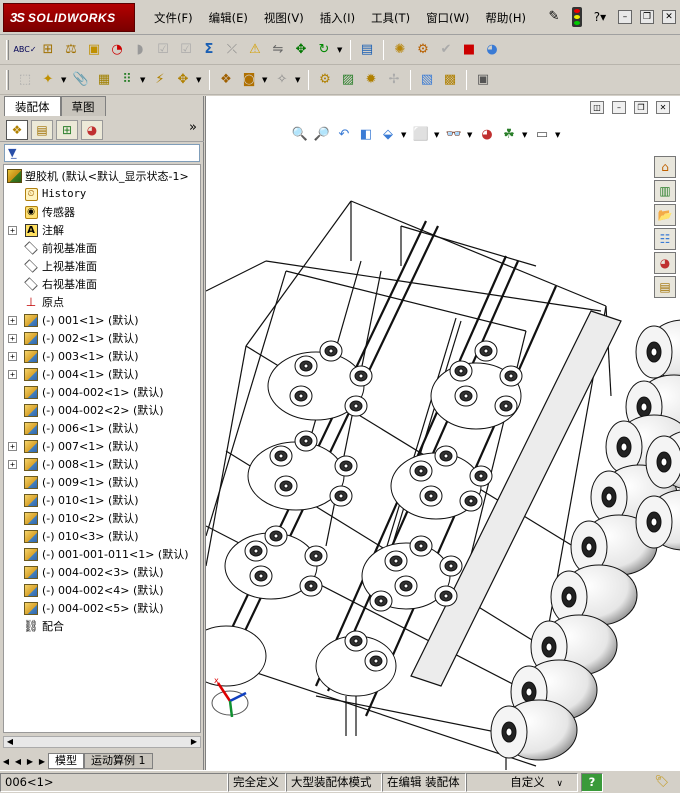  What do you see at coordinates (228, 18) in the screenshot?
I see `menu-edit: 编辑(E)` at bounding box center [228, 18].